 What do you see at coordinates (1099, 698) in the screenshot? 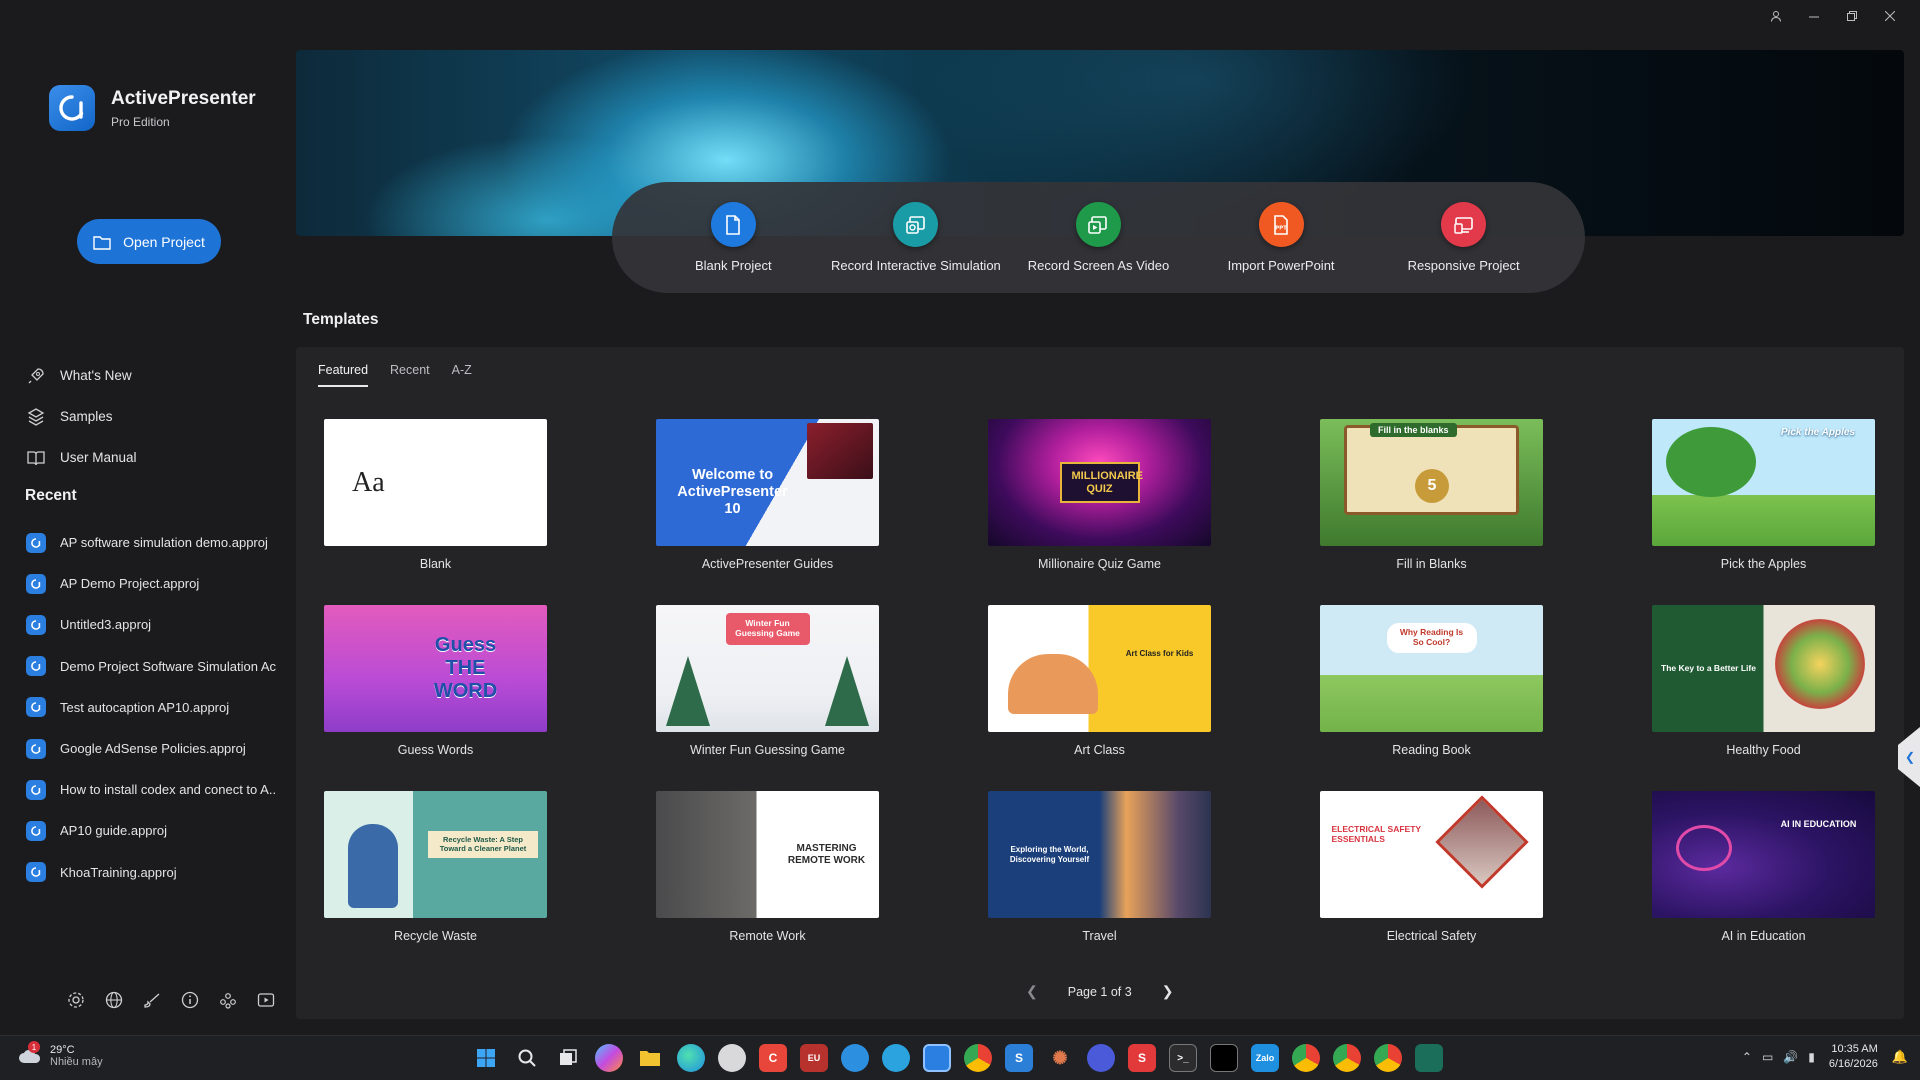
I see `template-card: Art Class for Kids Art Class` at bounding box center [1099, 698].